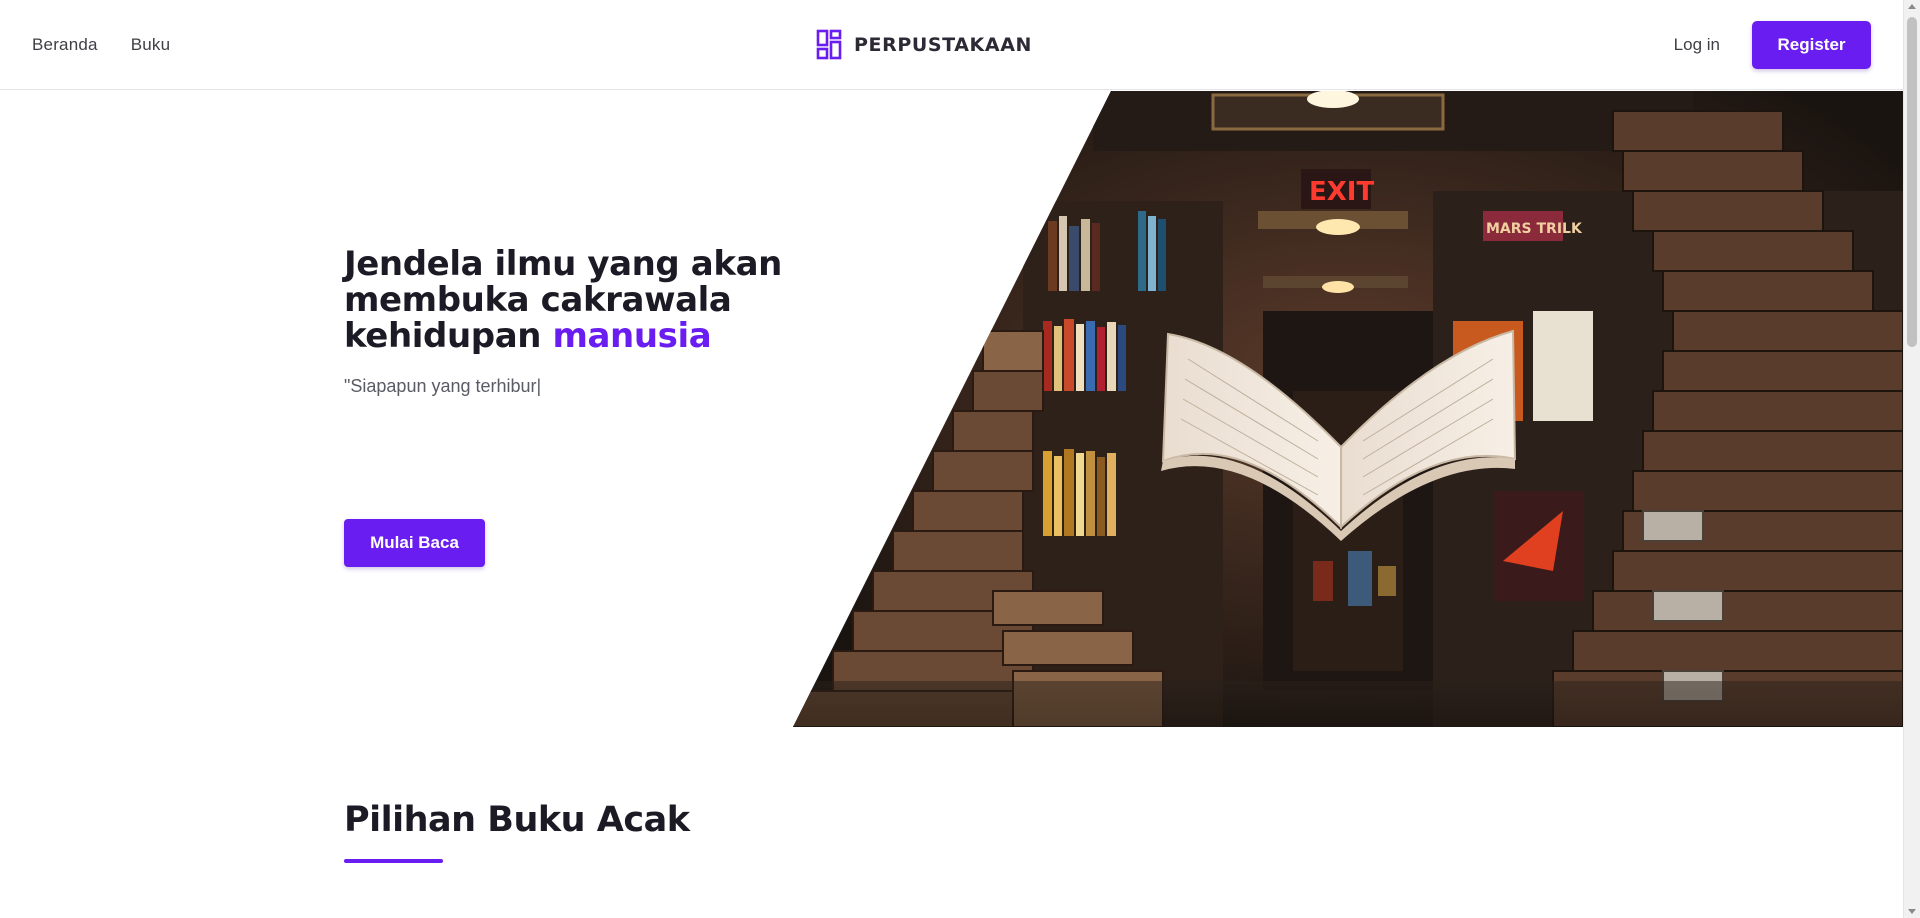  I want to click on brand-logo: PERPUSTAKAAN, so click(924, 45).